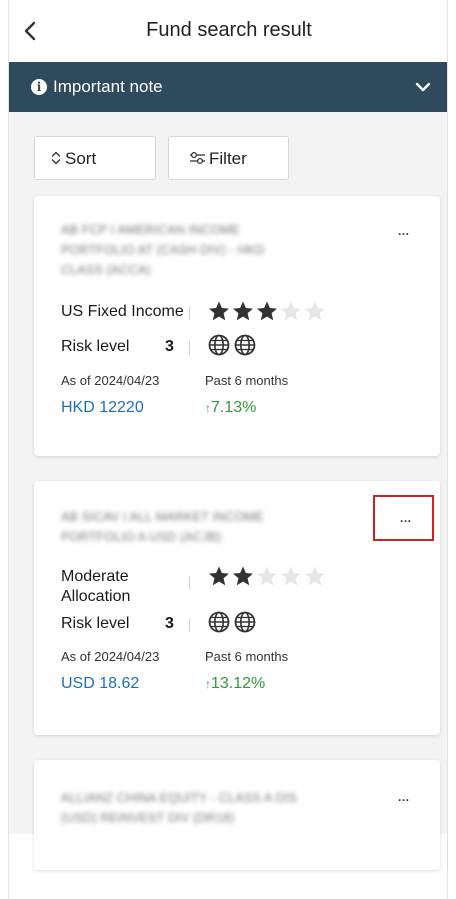 The height and width of the screenshot is (899, 456). I want to click on sort-button: Sort, so click(95, 158).